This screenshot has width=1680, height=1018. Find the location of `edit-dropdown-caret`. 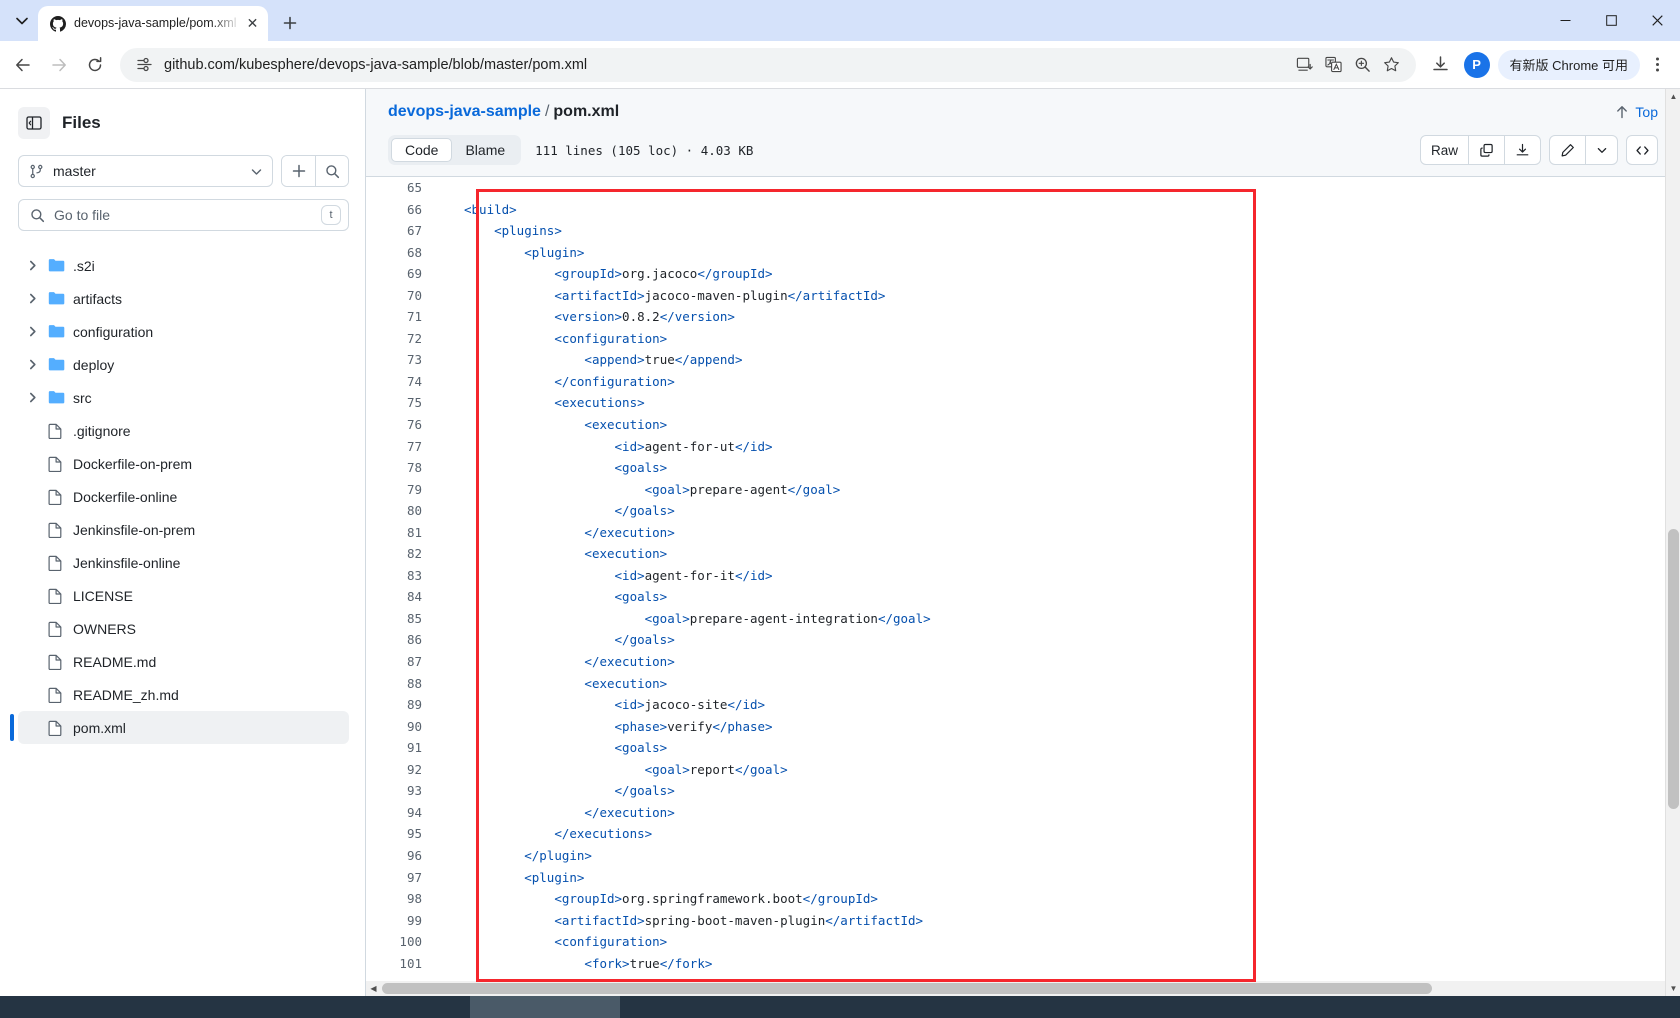

edit-dropdown-caret is located at coordinates (1601, 150).